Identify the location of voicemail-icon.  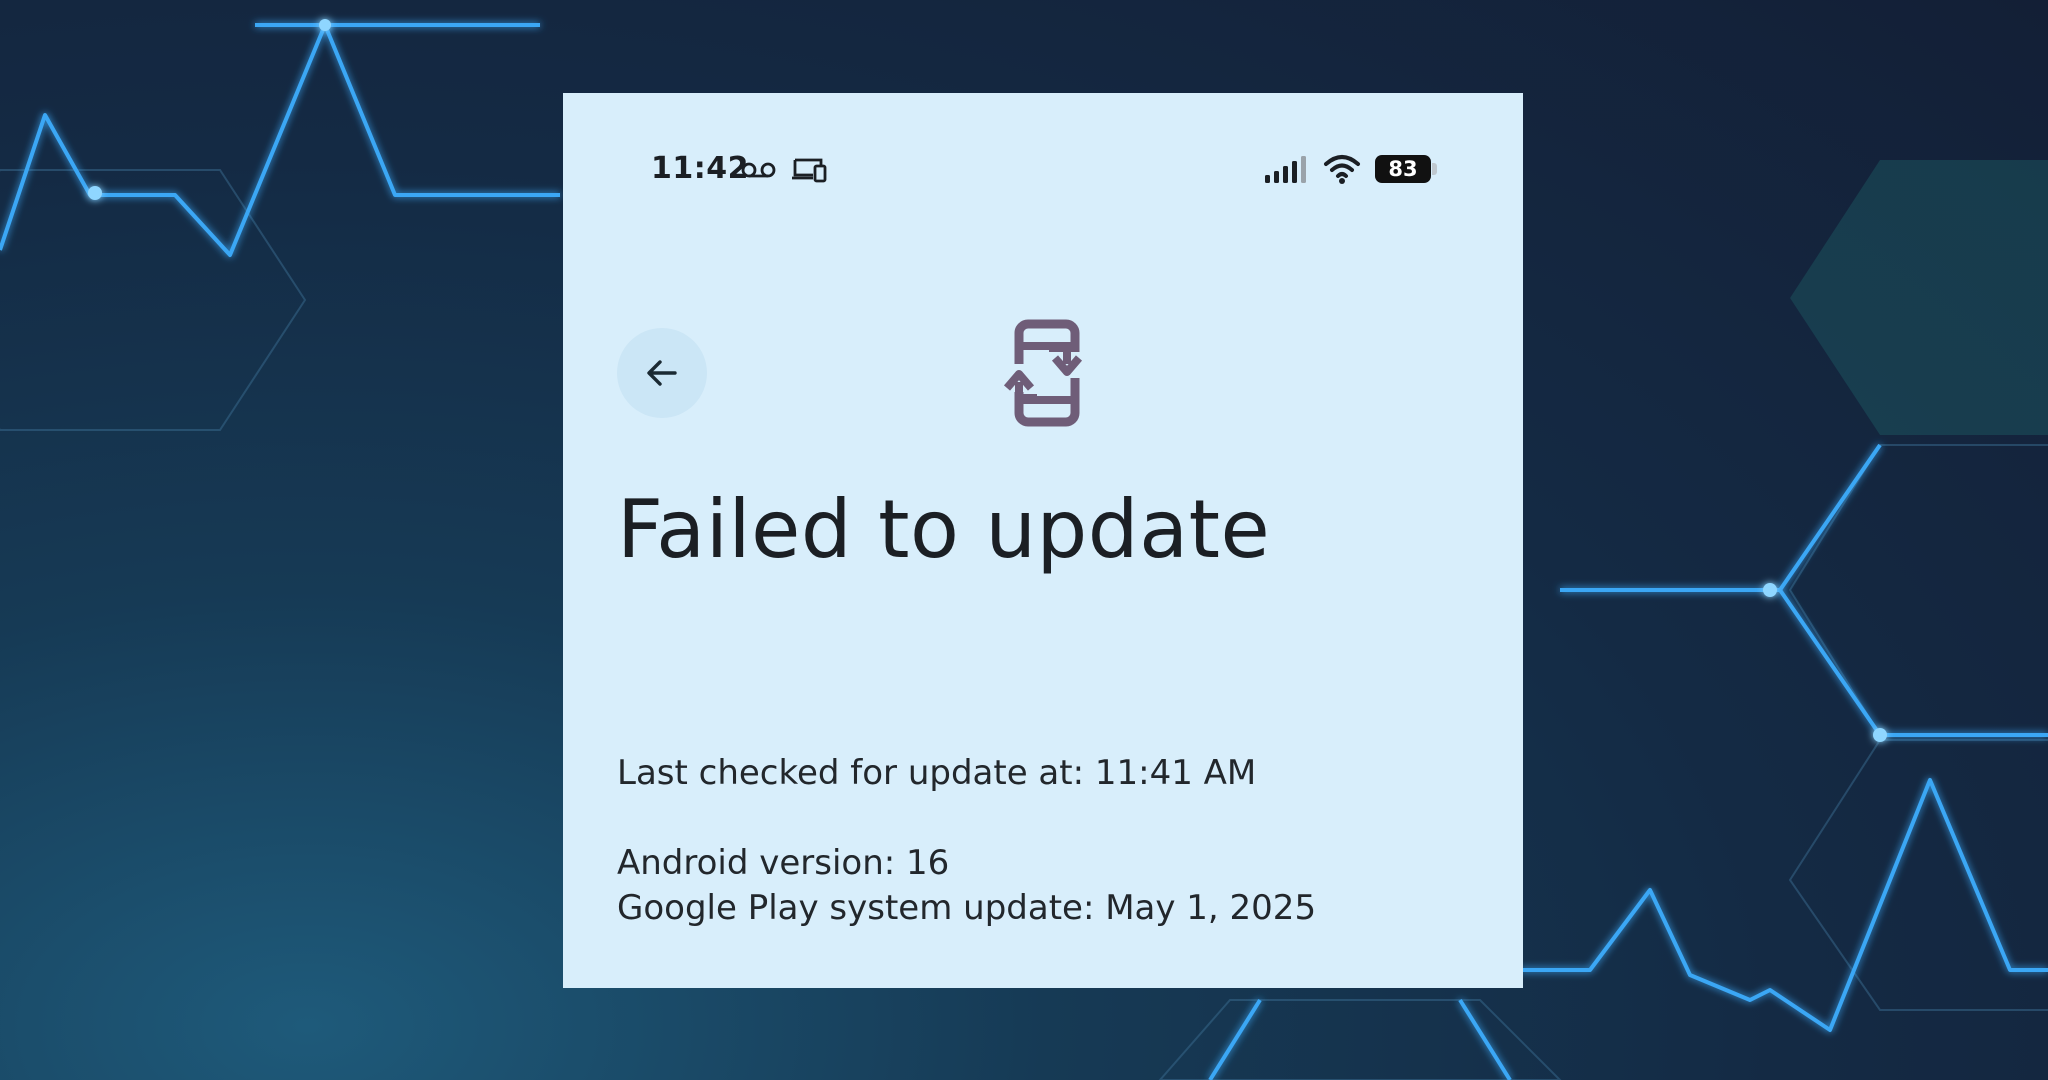
(758, 170).